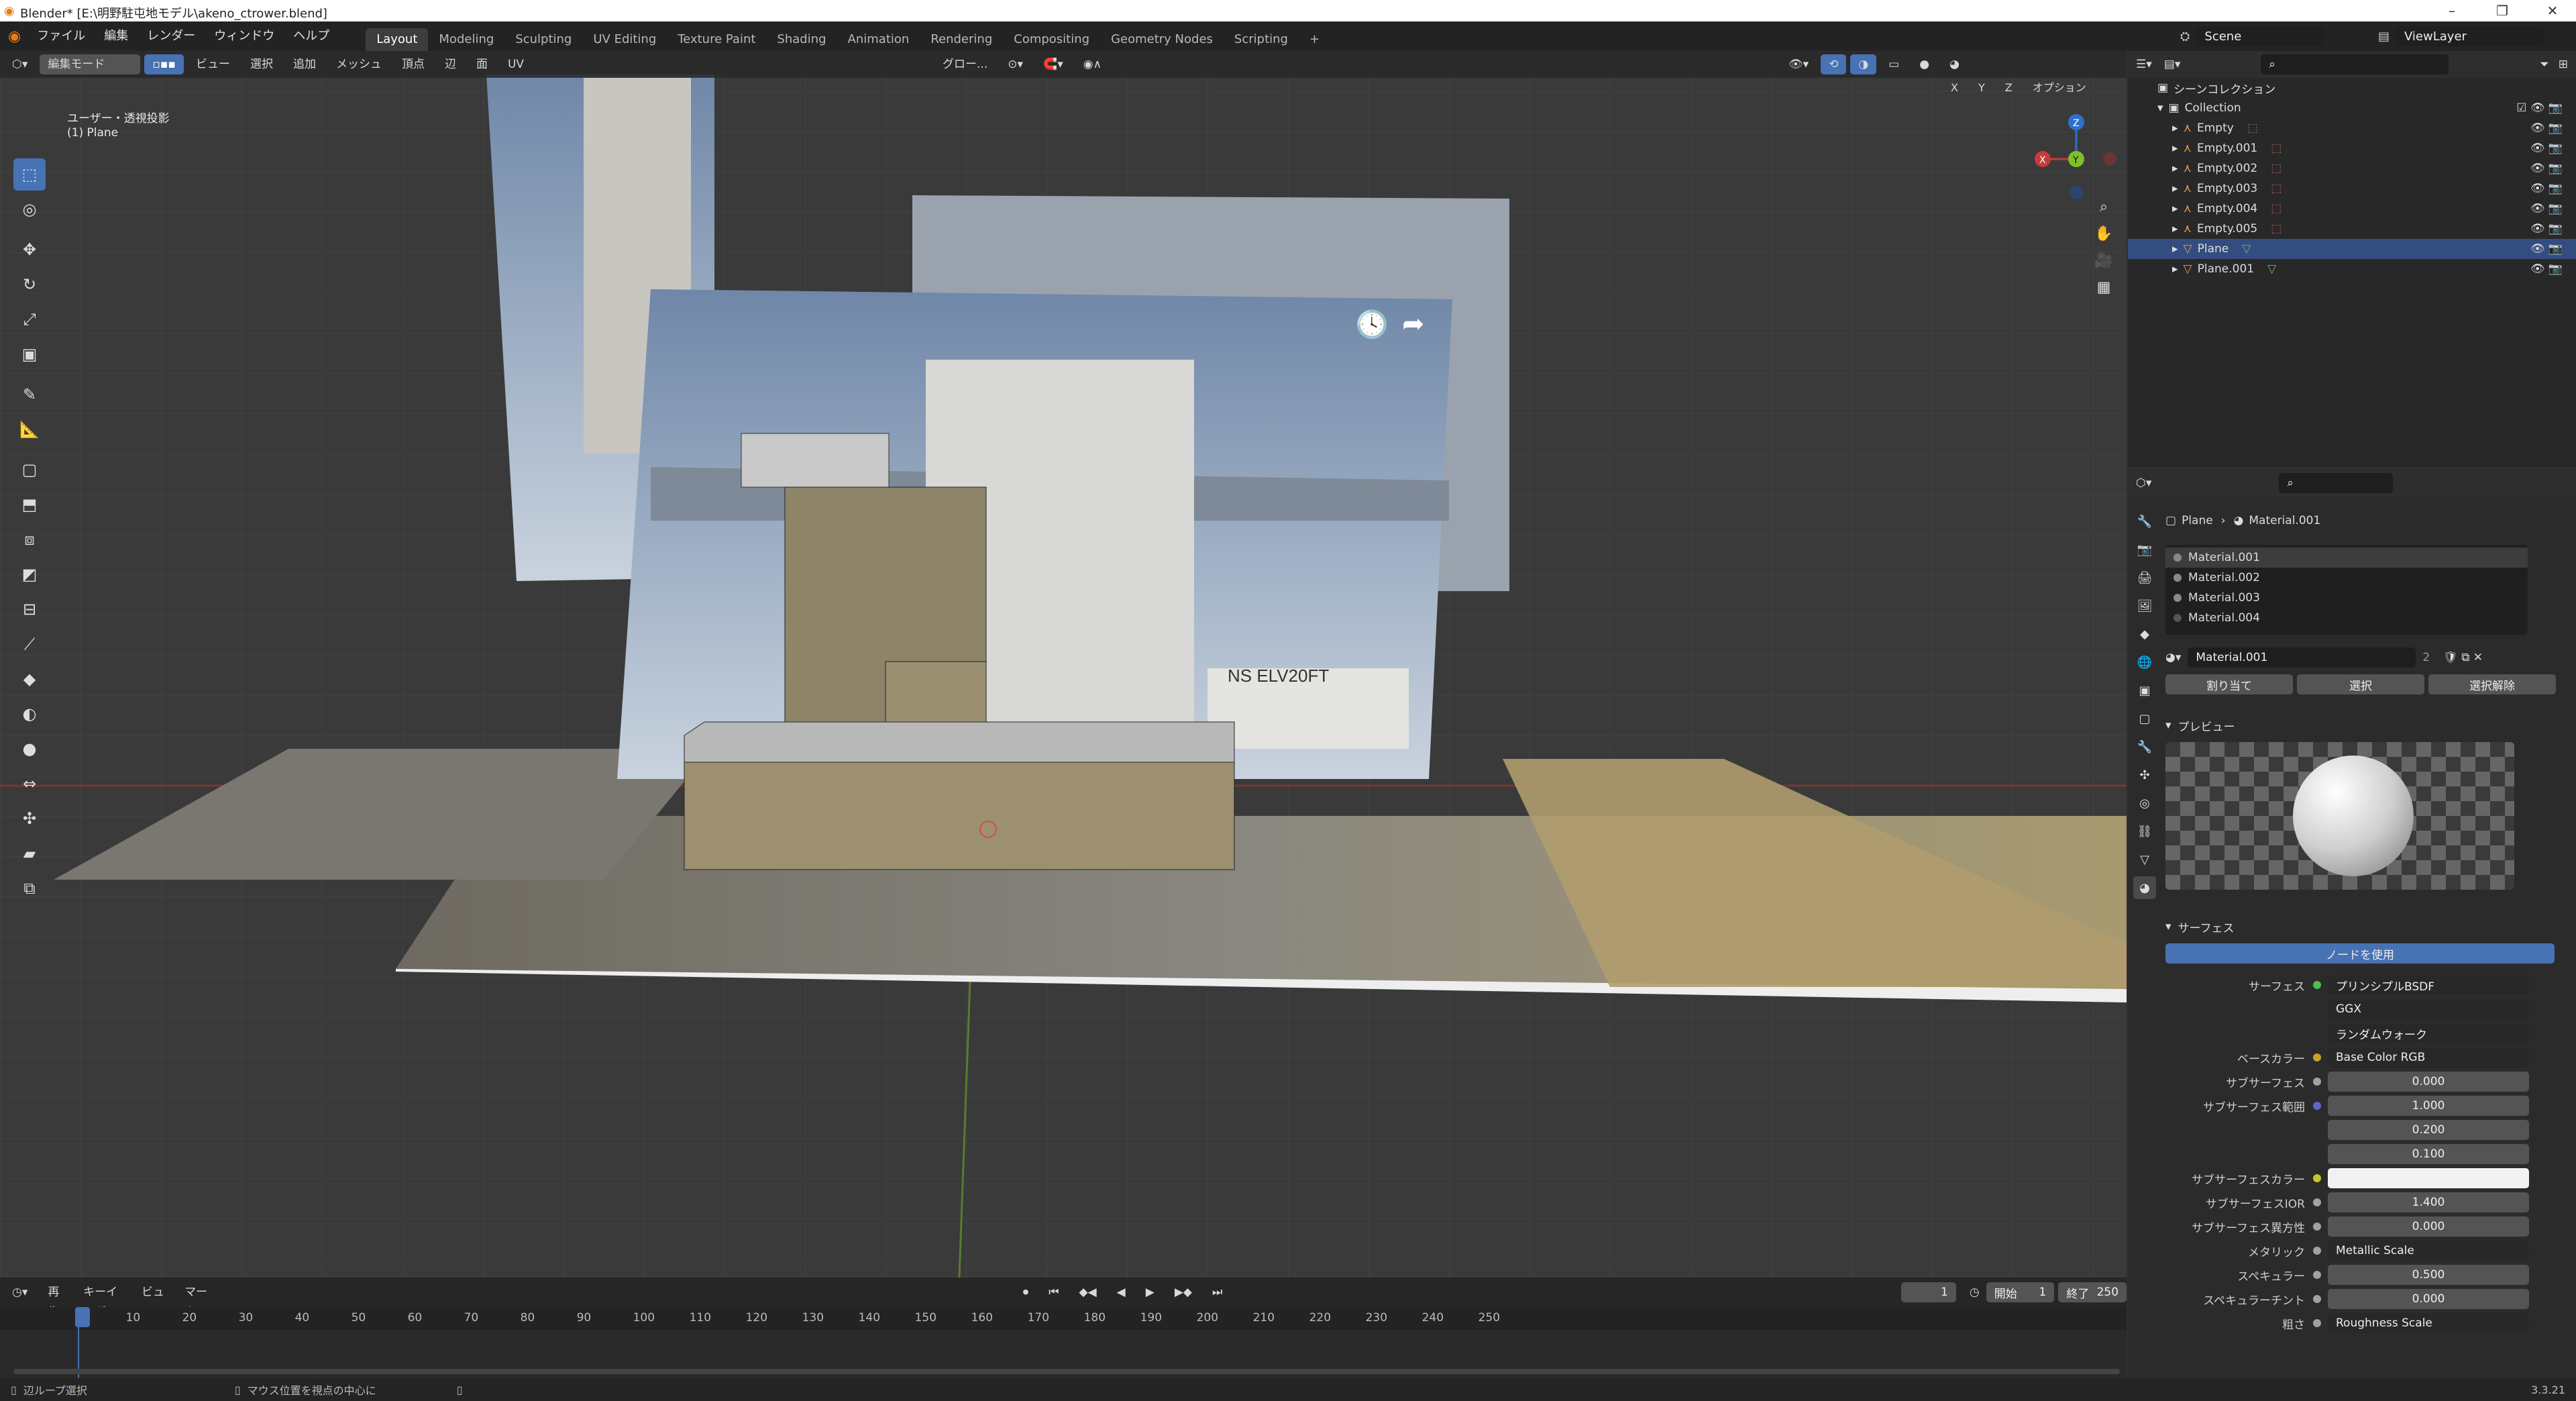 The image size is (2576, 1401). What do you see at coordinates (359, 64) in the screenshot?
I see `menu-mesh: メッシュ` at bounding box center [359, 64].